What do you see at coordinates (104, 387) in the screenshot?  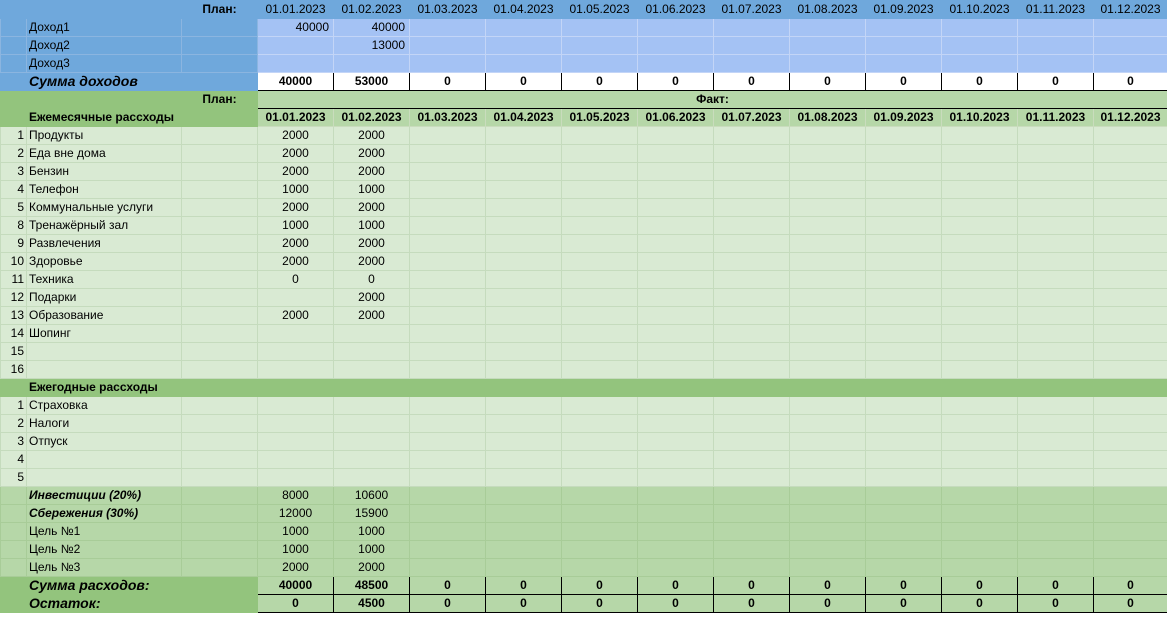 I see `yearly-section-title: Ежегодные рассходы` at bounding box center [104, 387].